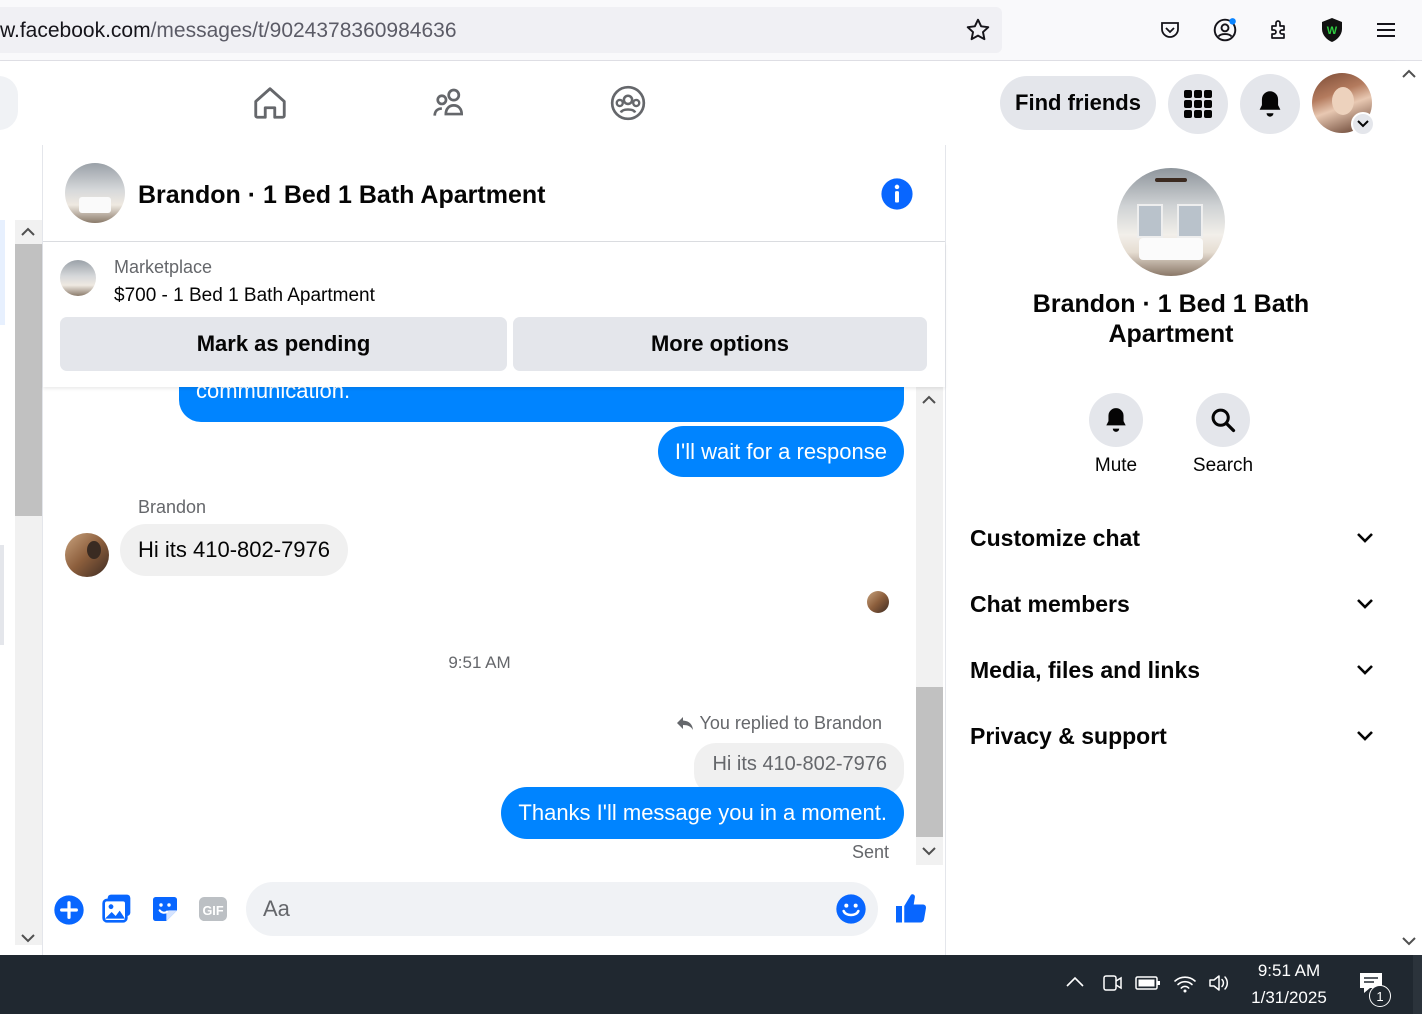  I want to click on chat-members-row: Chat members, so click(1172, 604).